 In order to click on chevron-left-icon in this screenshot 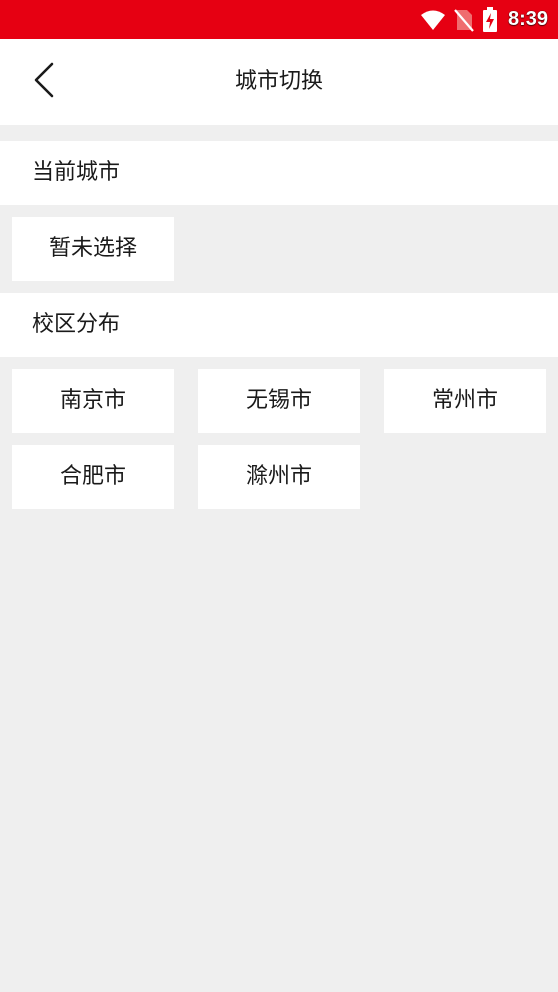, I will do `click(44, 82)`.